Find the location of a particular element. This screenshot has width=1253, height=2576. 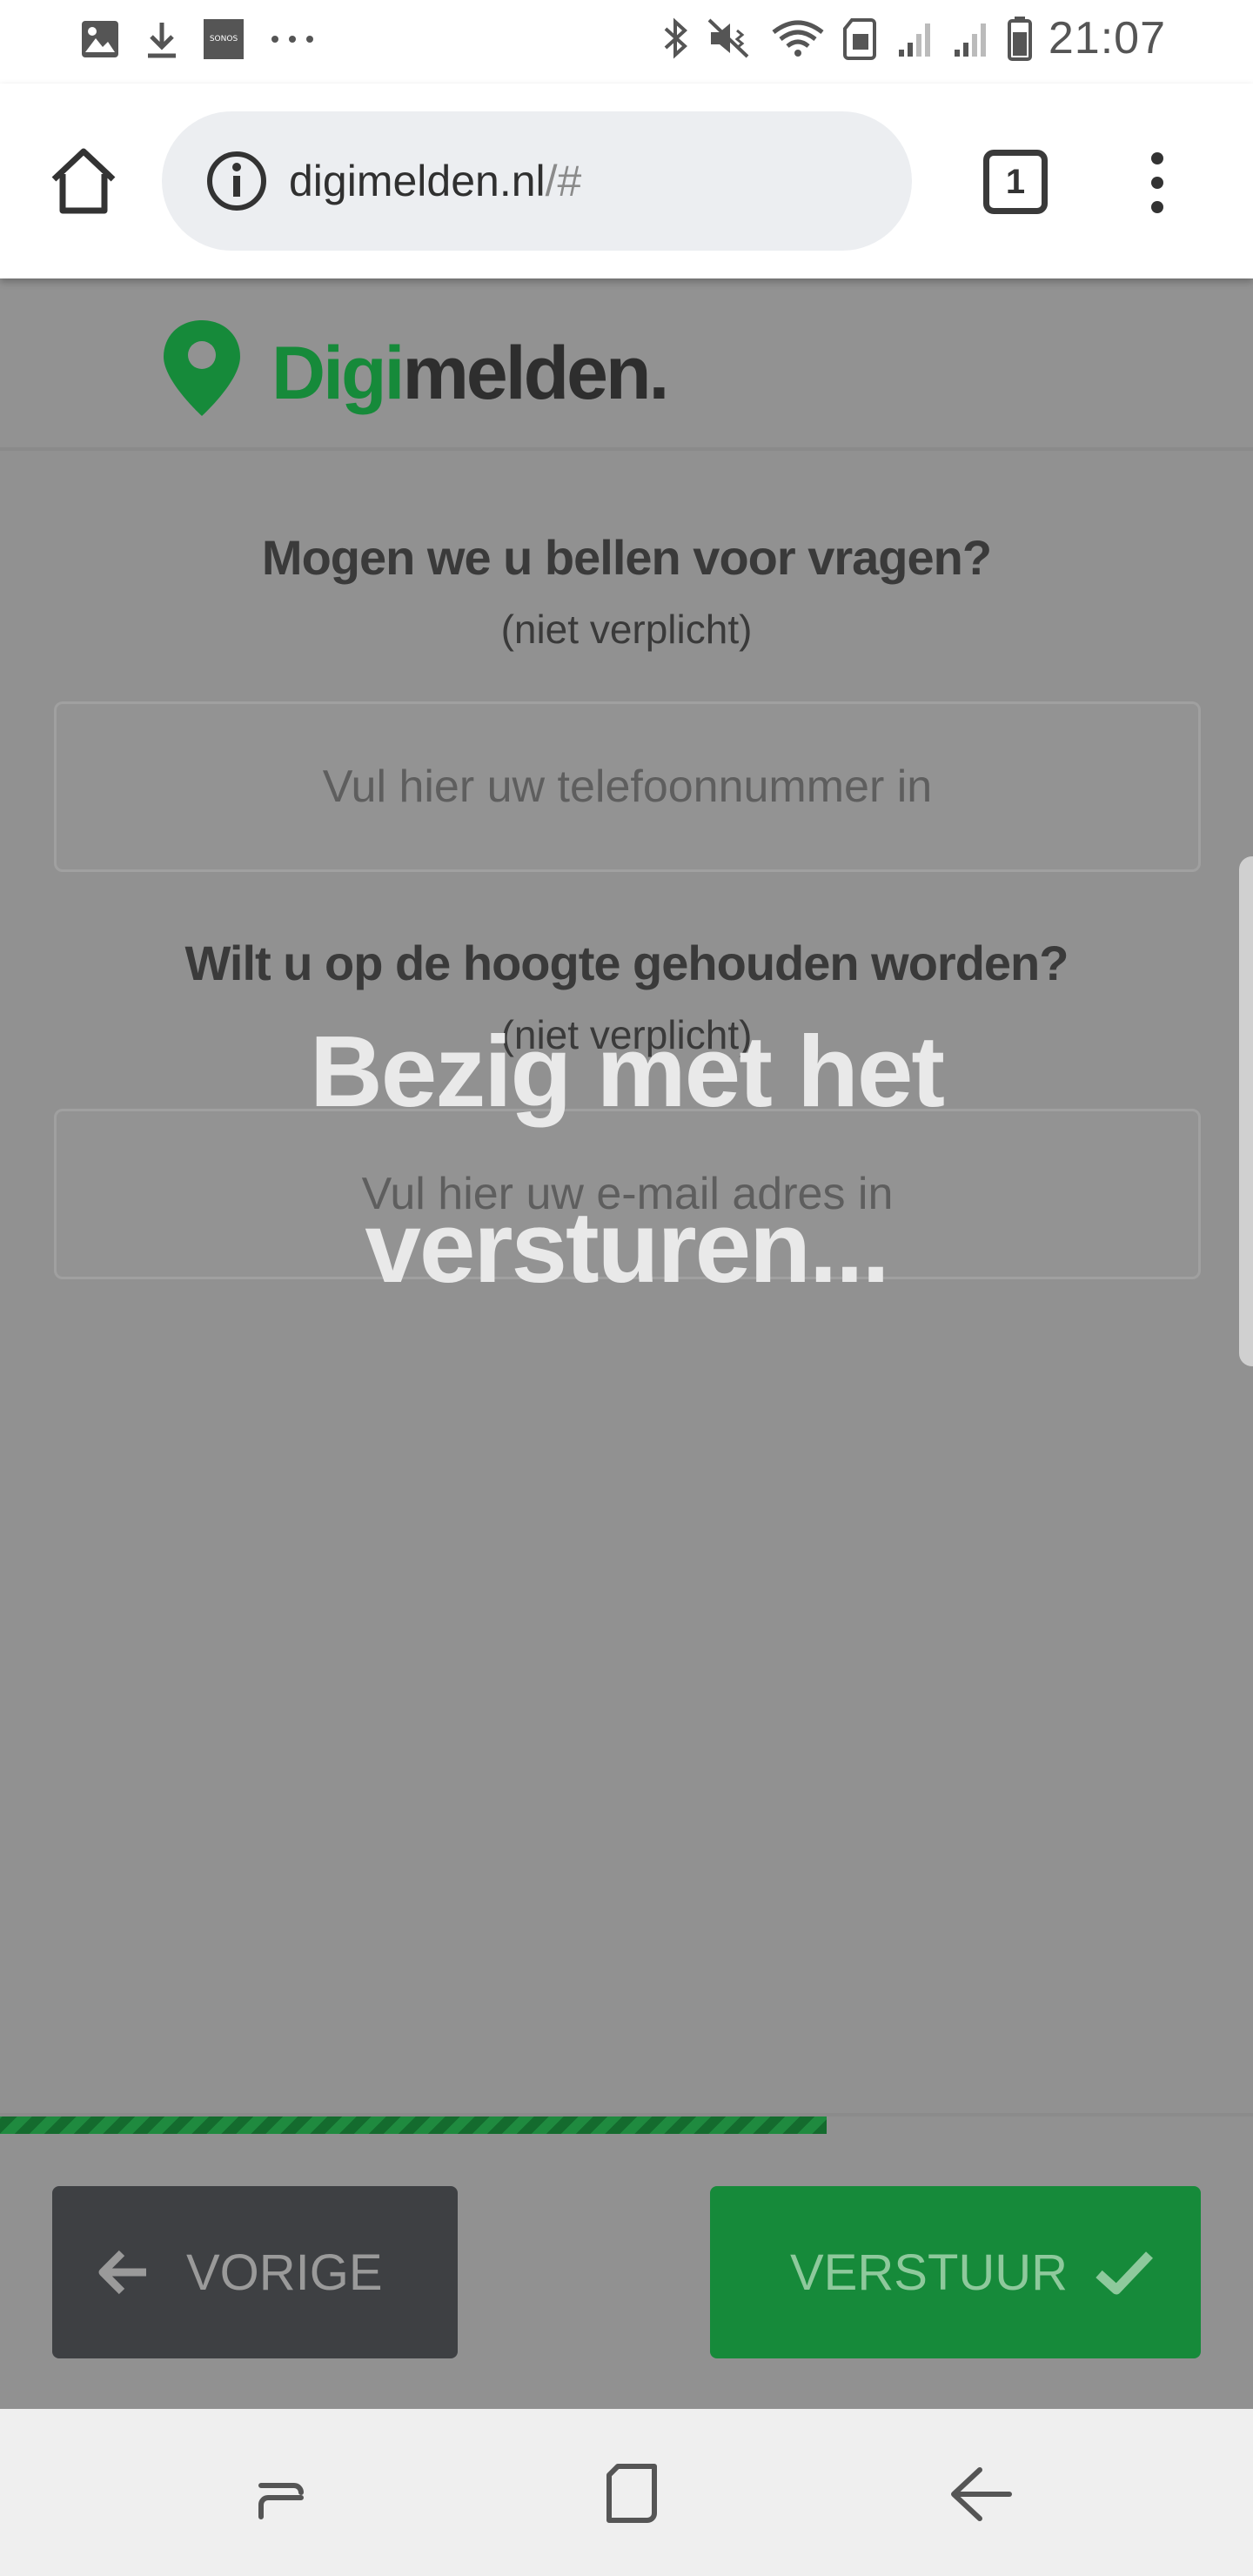

image-icon is located at coordinates (100, 39).